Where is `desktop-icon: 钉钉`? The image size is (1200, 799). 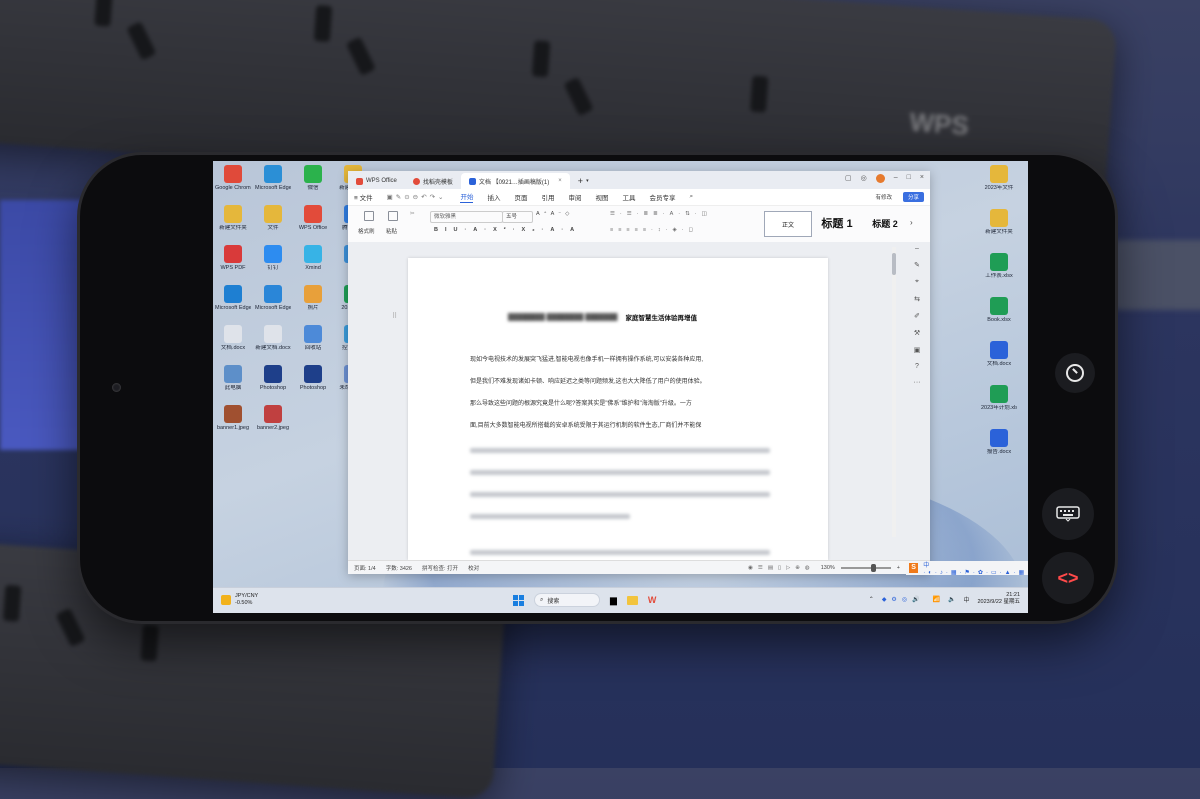 desktop-icon: 钉钉 is located at coordinates (273, 258).